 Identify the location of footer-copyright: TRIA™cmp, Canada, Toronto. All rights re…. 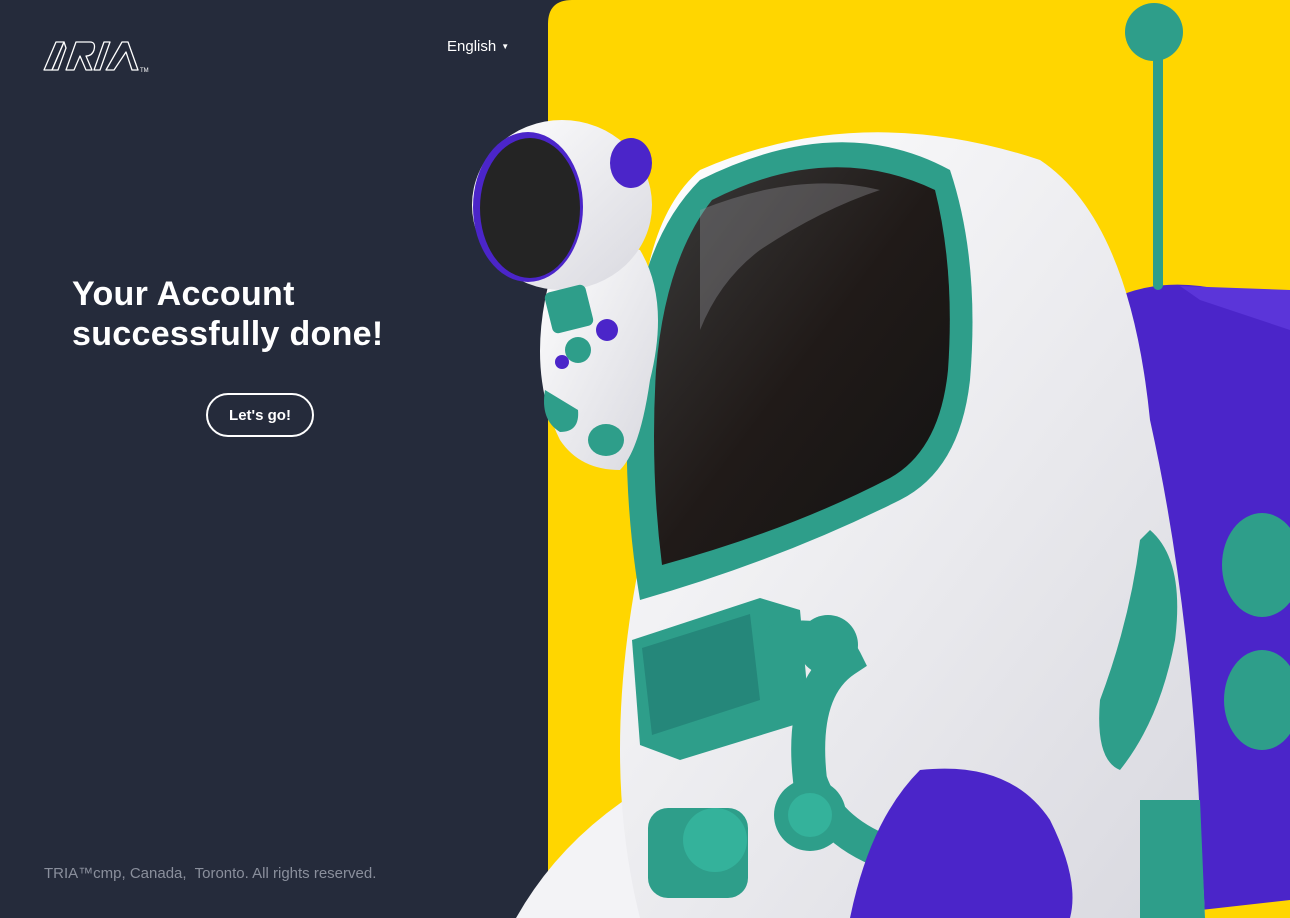
(210, 873).